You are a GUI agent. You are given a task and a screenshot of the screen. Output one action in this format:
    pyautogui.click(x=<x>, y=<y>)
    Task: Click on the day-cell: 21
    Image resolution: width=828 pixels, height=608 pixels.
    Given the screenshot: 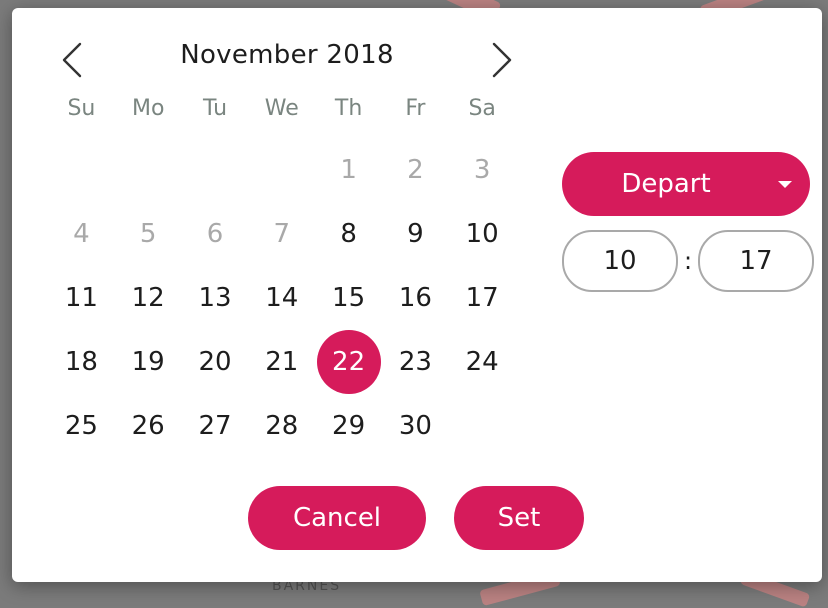 What is the action you would take?
    pyautogui.click(x=281, y=362)
    